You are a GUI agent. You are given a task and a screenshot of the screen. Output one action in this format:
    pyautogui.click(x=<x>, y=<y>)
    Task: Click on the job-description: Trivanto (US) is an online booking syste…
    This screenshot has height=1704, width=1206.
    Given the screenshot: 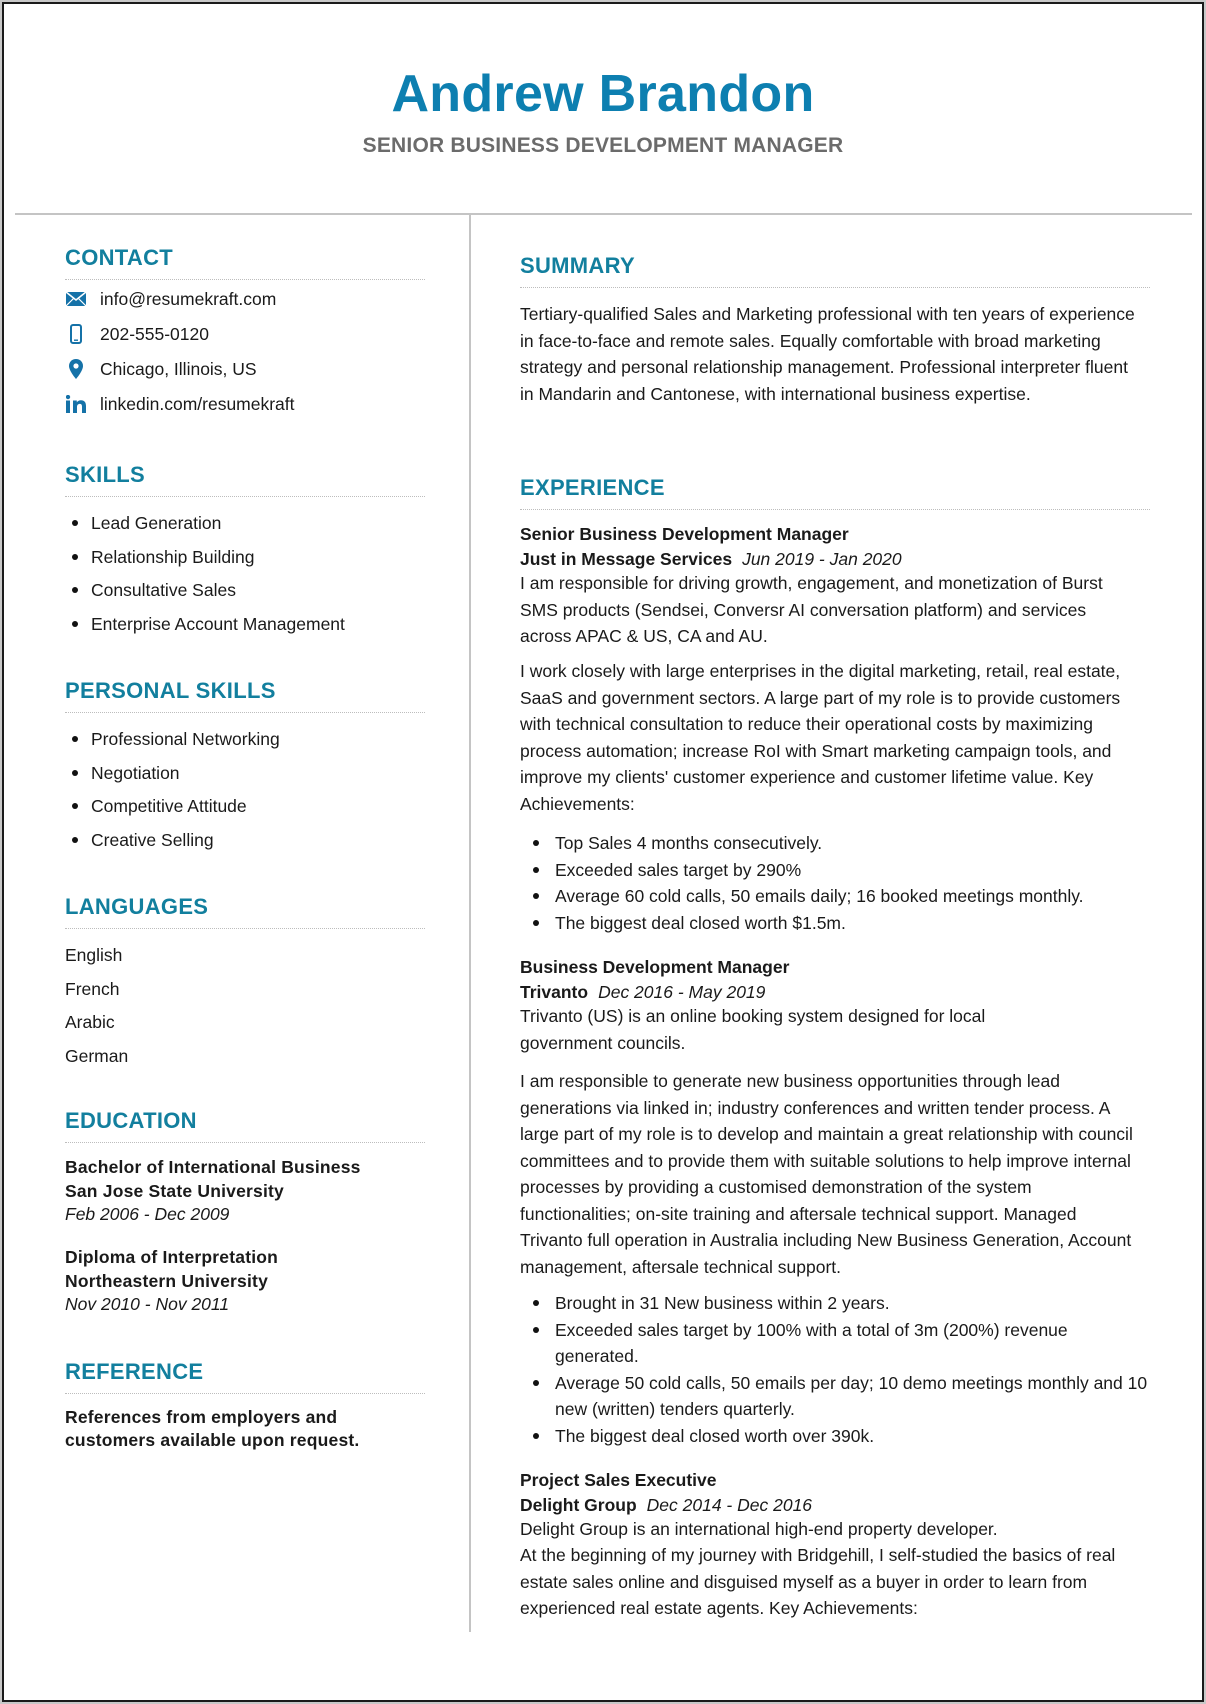 What is the action you would take?
    pyautogui.click(x=753, y=1029)
    